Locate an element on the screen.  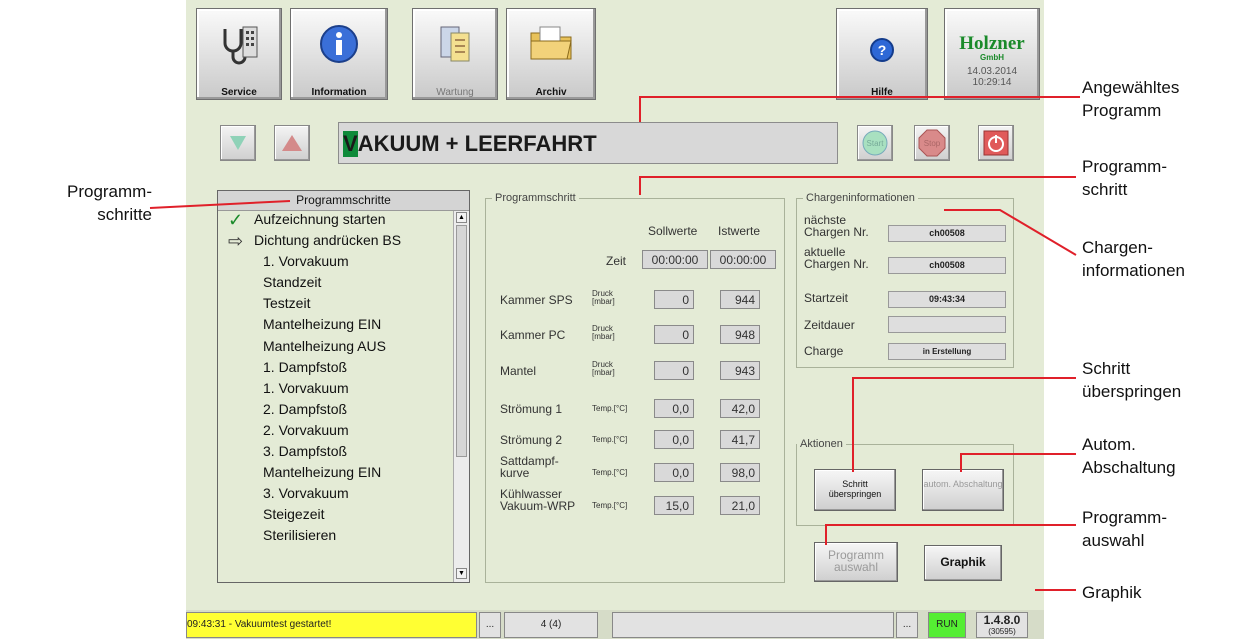
callout-schritt-ueberspringen: Schritt überspringen is located at coordinates (1132, 380).